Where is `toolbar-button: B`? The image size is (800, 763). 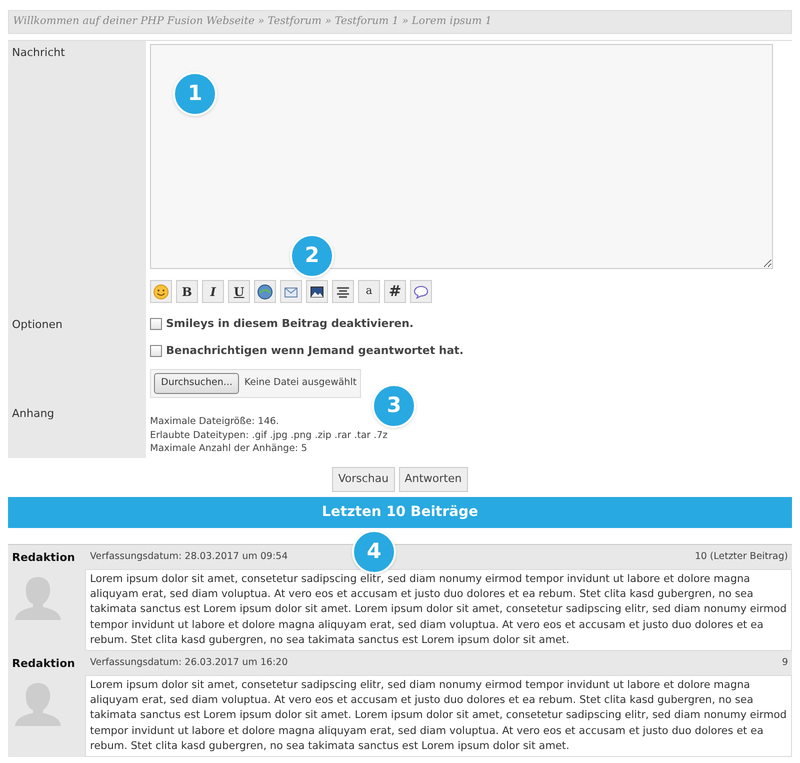
toolbar-button: B is located at coordinates (187, 291).